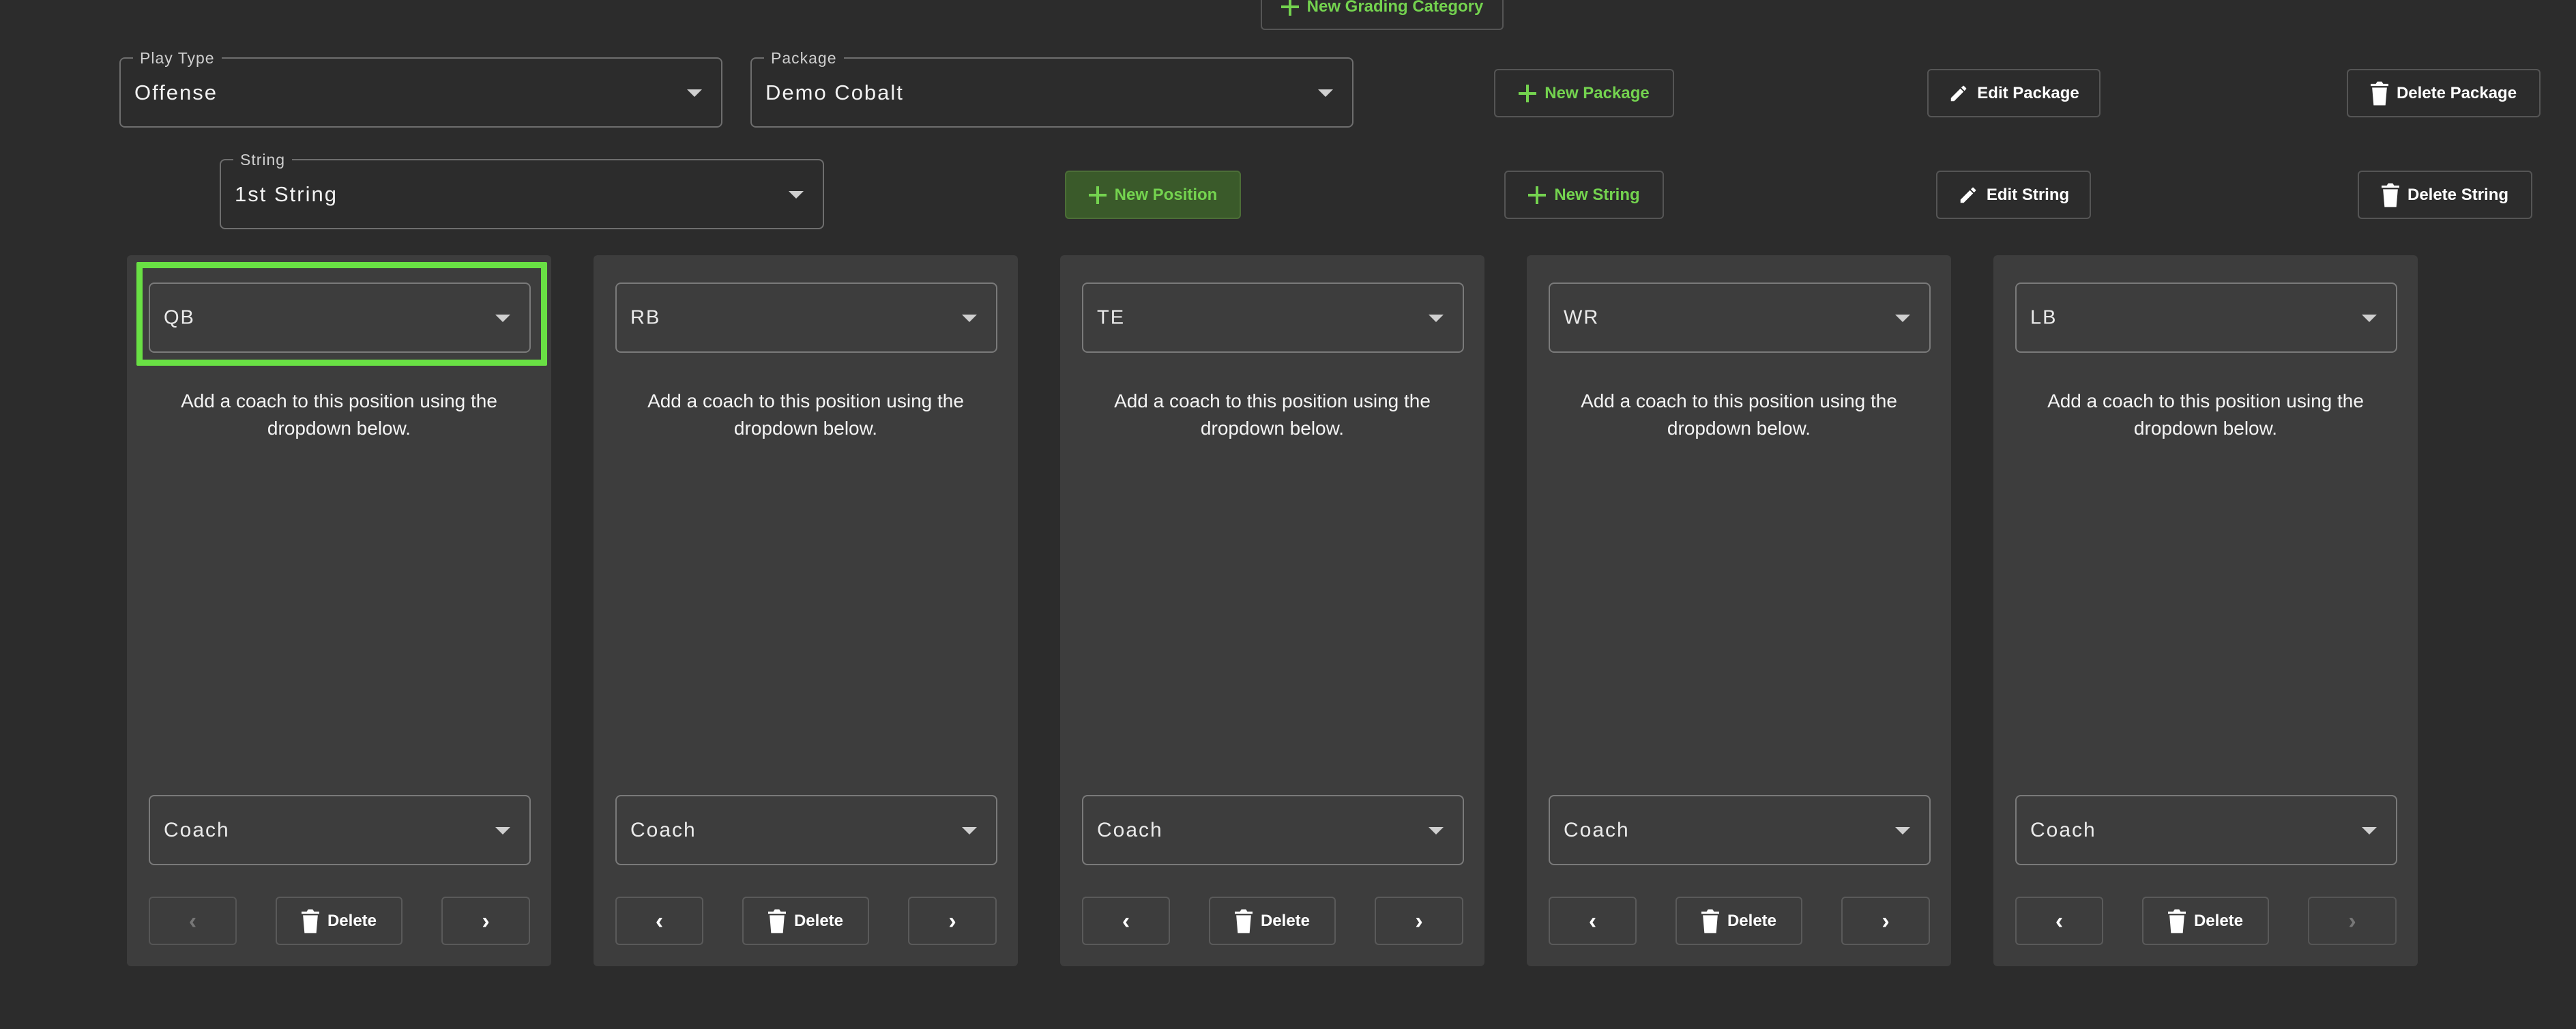 Image resolution: width=2576 pixels, height=1029 pixels. What do you see at coordinates (1740, 317) in the screenshot?
I see `position-select: WR` at bounding box center [1740, 317].